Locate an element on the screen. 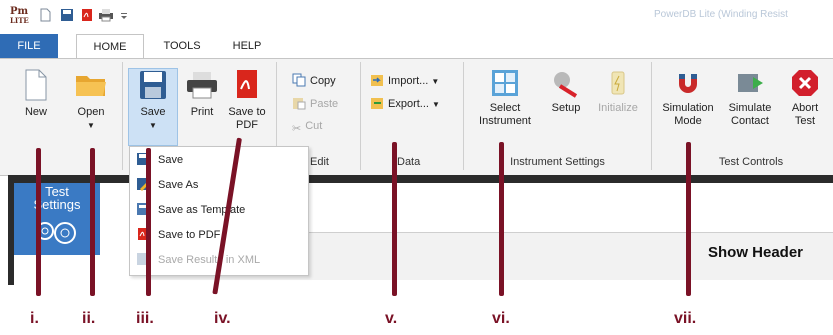 This screenshot has height=335, width=833. simulation-mode-button: Simulation Mode is located at coordinates (688, 98).